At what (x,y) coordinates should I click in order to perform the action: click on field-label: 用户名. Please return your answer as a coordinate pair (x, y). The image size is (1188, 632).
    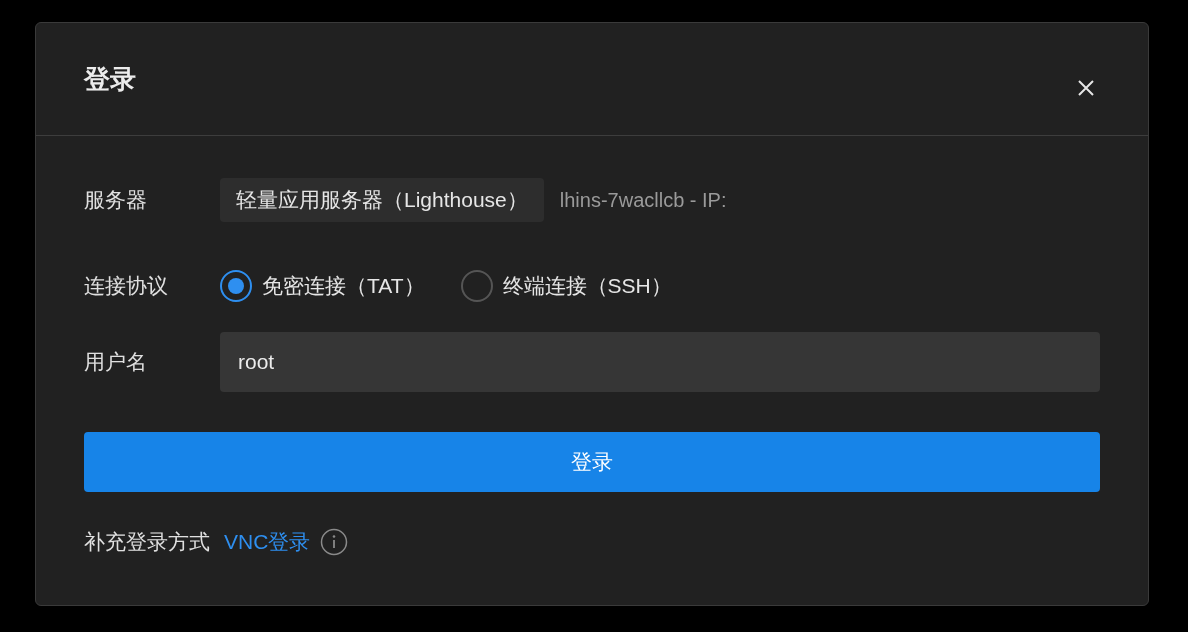
    Looking at the image, I should click on (116, 362).